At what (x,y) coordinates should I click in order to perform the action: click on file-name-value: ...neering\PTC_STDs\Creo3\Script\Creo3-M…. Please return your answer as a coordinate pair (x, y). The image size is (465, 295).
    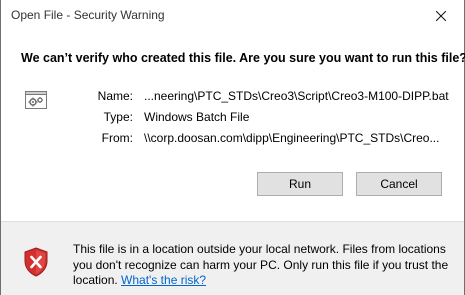
    Looking at the image, I should click on (296, 96).